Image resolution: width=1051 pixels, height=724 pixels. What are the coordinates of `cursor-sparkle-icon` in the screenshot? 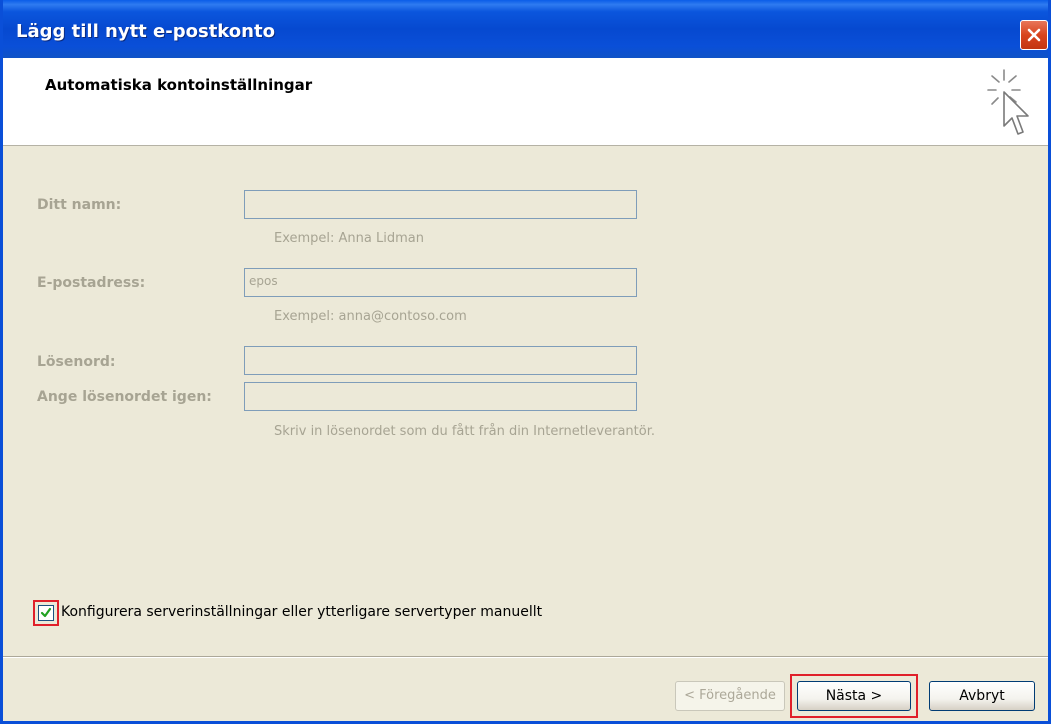 It's located at (1008, 102).